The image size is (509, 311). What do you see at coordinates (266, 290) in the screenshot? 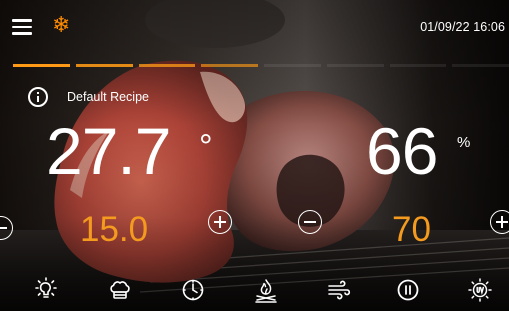
I see `smoke-fire-icon` at bounding box center [266, 290].